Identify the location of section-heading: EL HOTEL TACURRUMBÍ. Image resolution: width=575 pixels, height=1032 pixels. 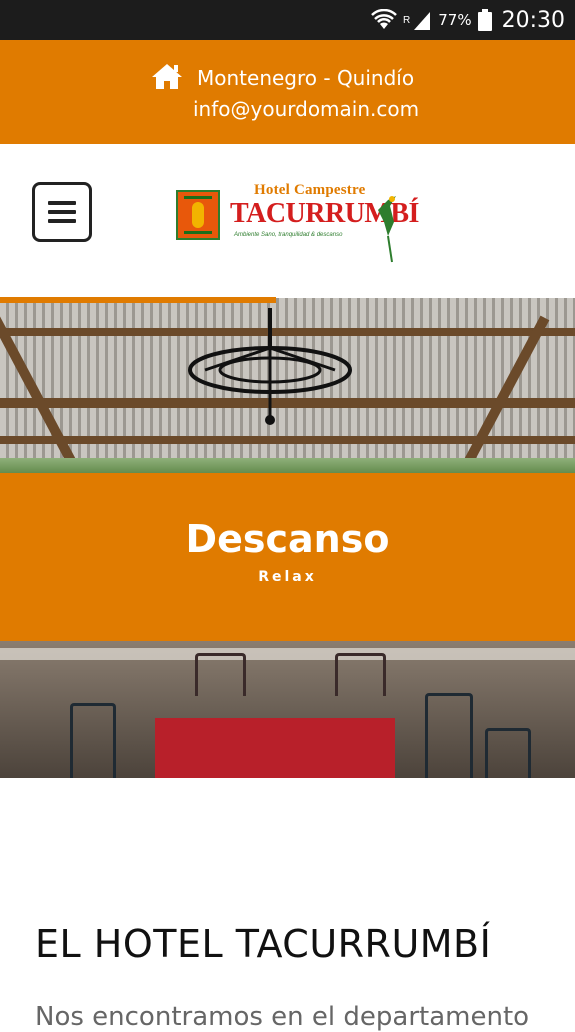
(263, 944).